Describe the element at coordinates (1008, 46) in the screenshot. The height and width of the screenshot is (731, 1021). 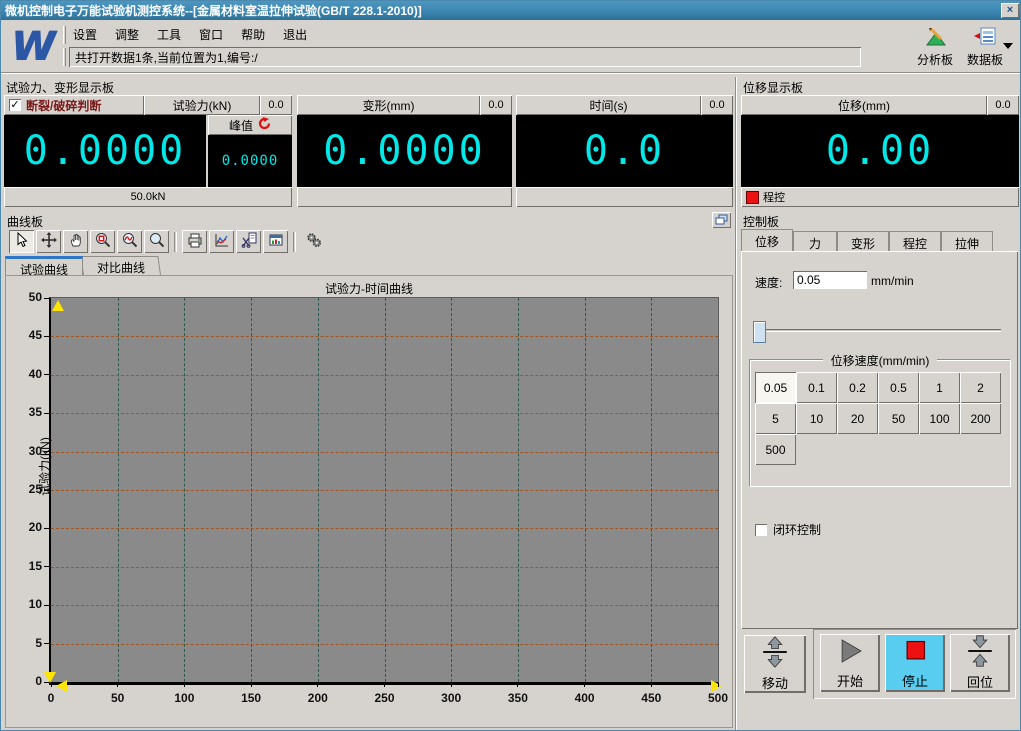
I see `toolbar-dropdown-arrow-icon` at that location.